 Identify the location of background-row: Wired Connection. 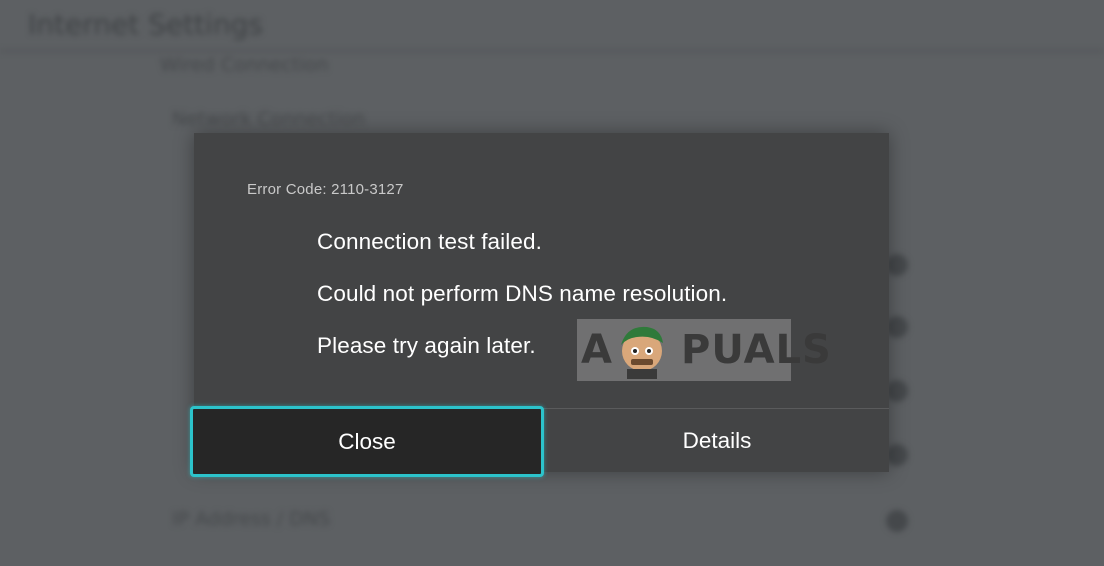
(244, 65).